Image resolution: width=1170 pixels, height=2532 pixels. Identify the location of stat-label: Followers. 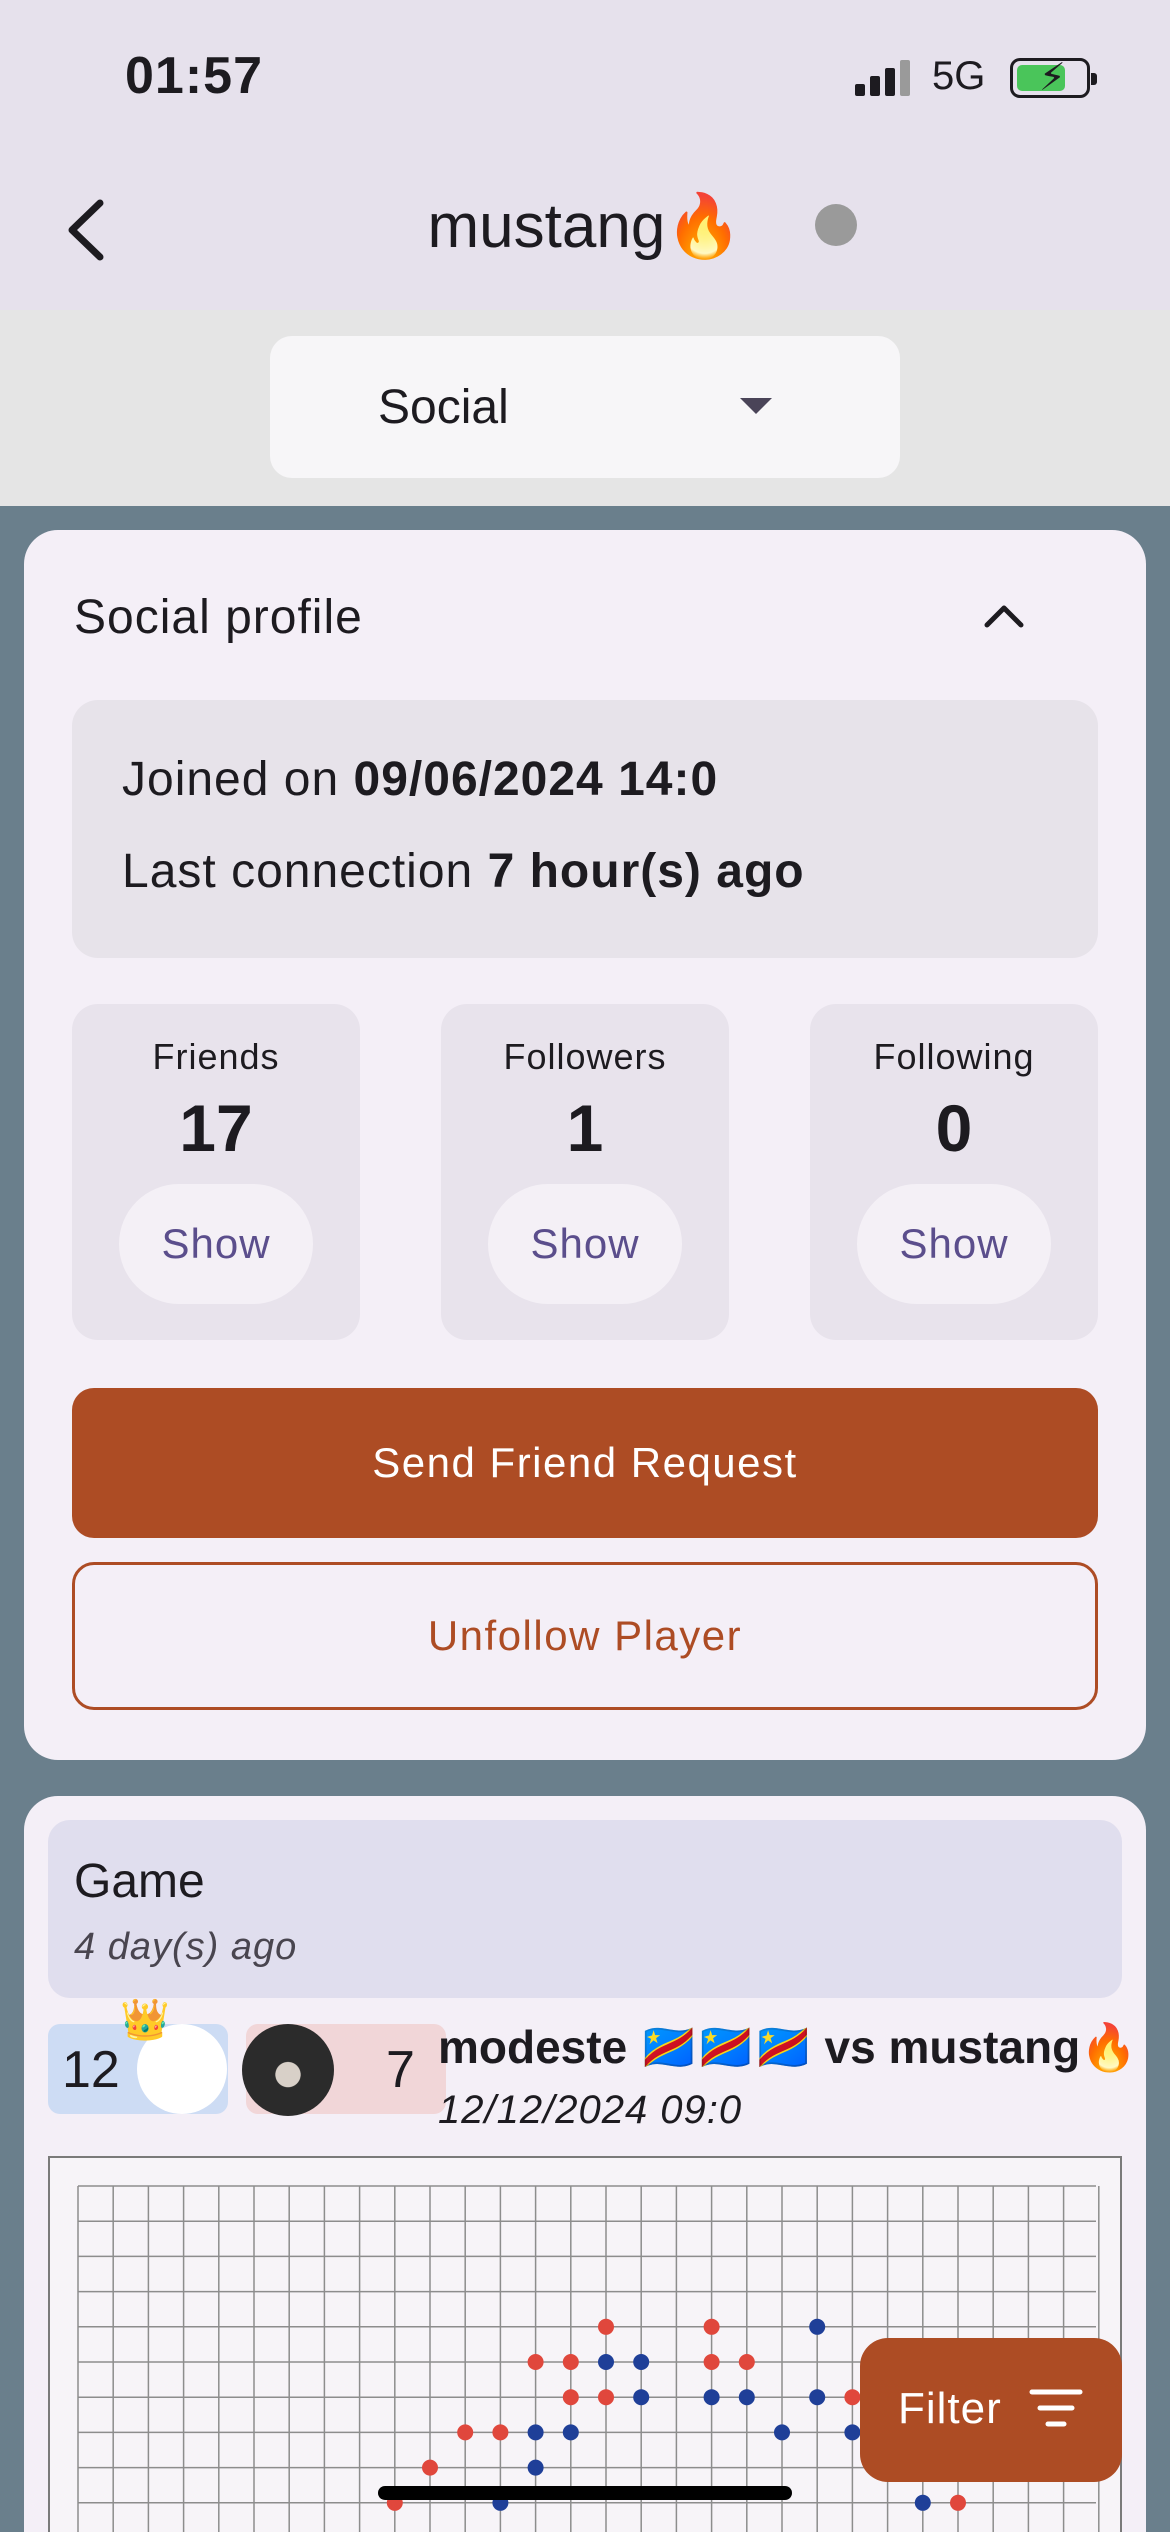
(585, 1056).